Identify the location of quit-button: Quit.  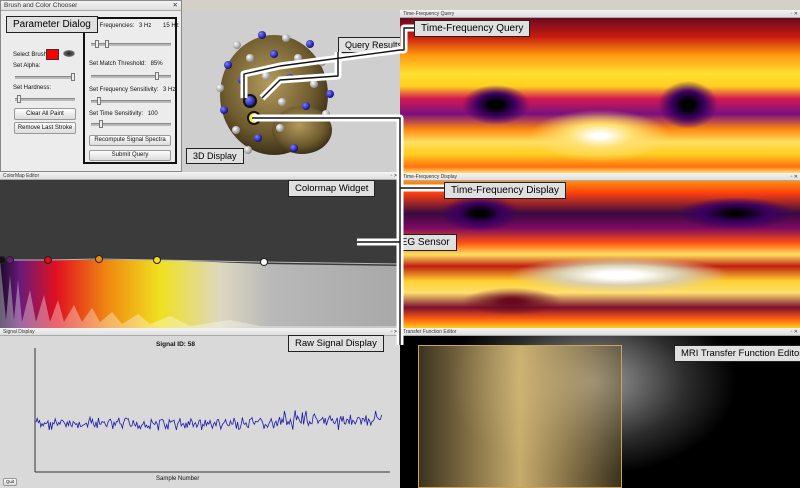
(10, 482).